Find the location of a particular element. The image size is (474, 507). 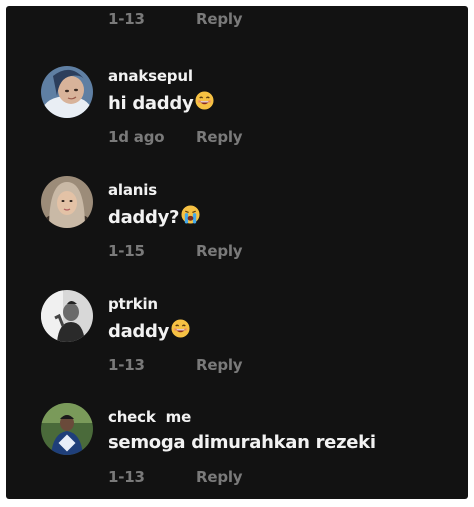

comment-text: daddy is located at coordinates (149, 331).